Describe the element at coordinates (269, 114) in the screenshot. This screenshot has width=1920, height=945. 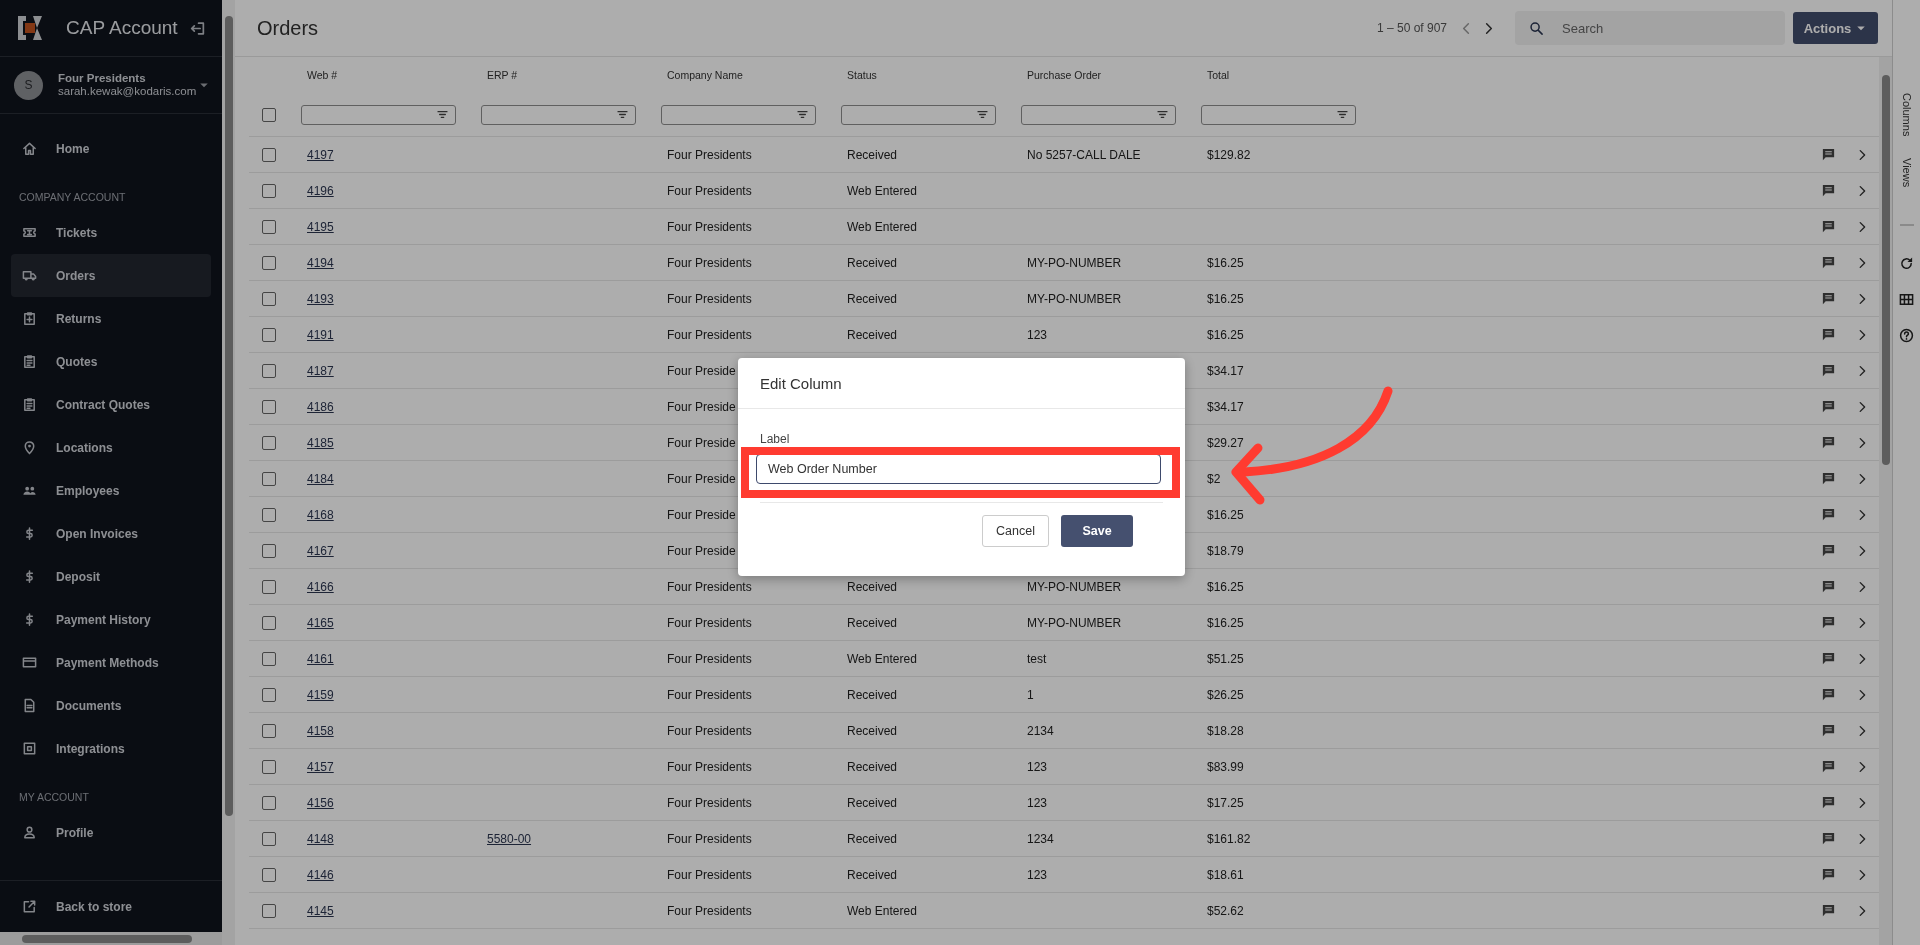
I see `select-all-checkbox` at that location.